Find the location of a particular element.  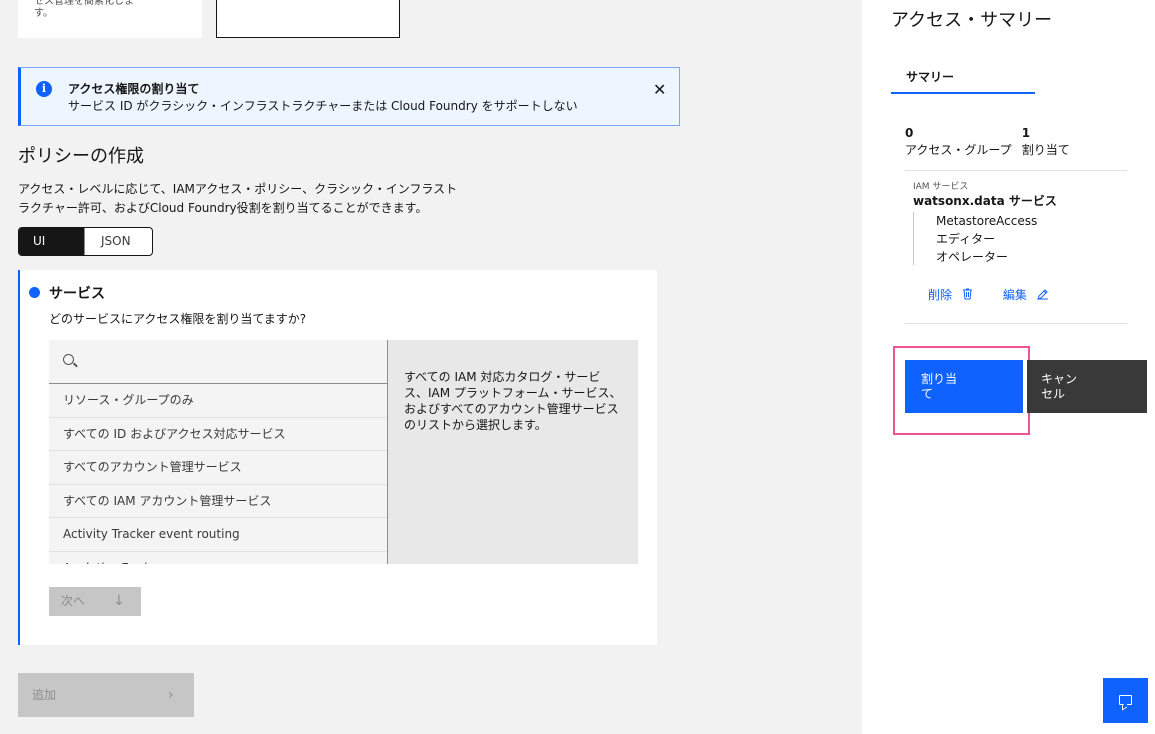

count-value: 1 is located at coordinates (1026, 133).